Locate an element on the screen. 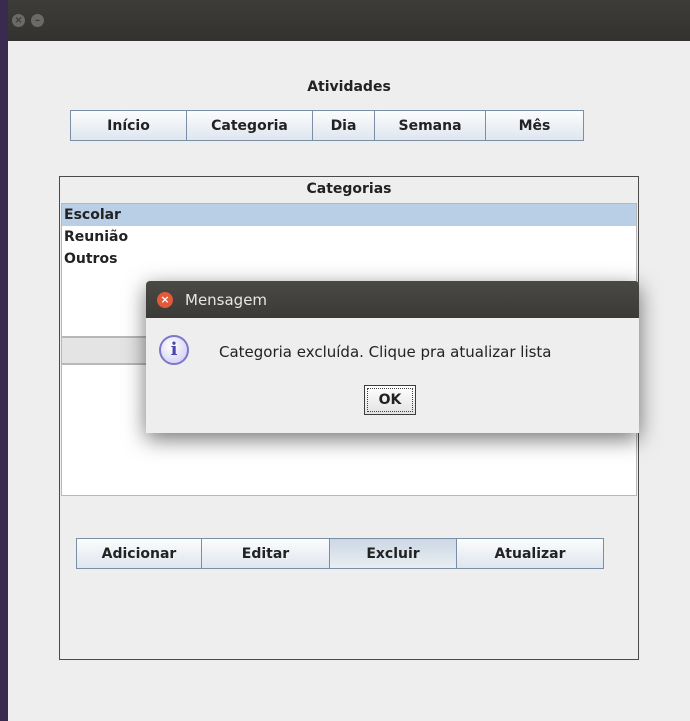 The image size is (690, 721). window-close-icon: × is located at coordinates (18, 20).